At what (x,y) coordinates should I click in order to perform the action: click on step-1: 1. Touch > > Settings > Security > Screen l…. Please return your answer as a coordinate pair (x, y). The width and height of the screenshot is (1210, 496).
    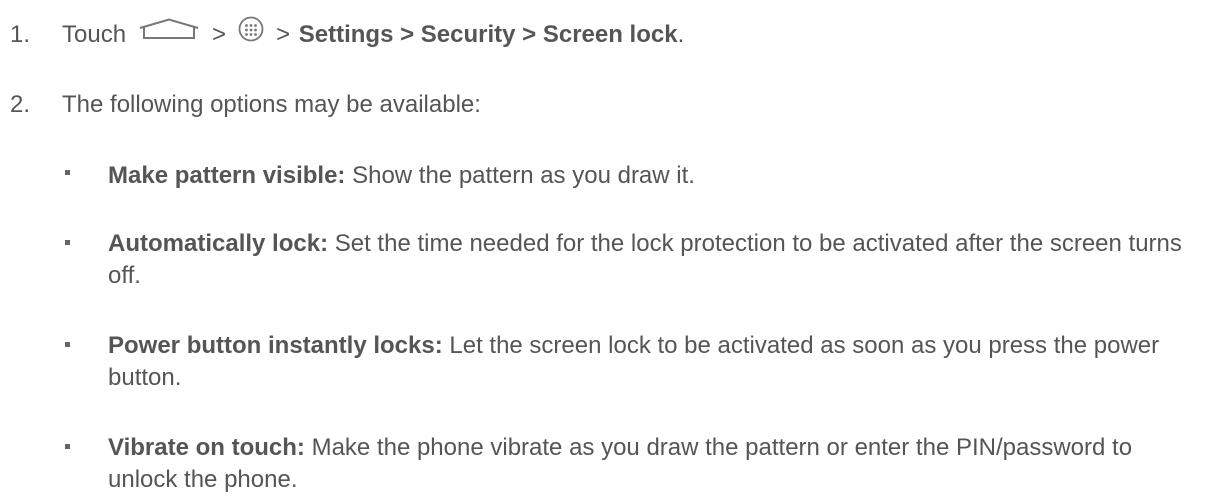
    Looking at the image, I should click on (347, 34).